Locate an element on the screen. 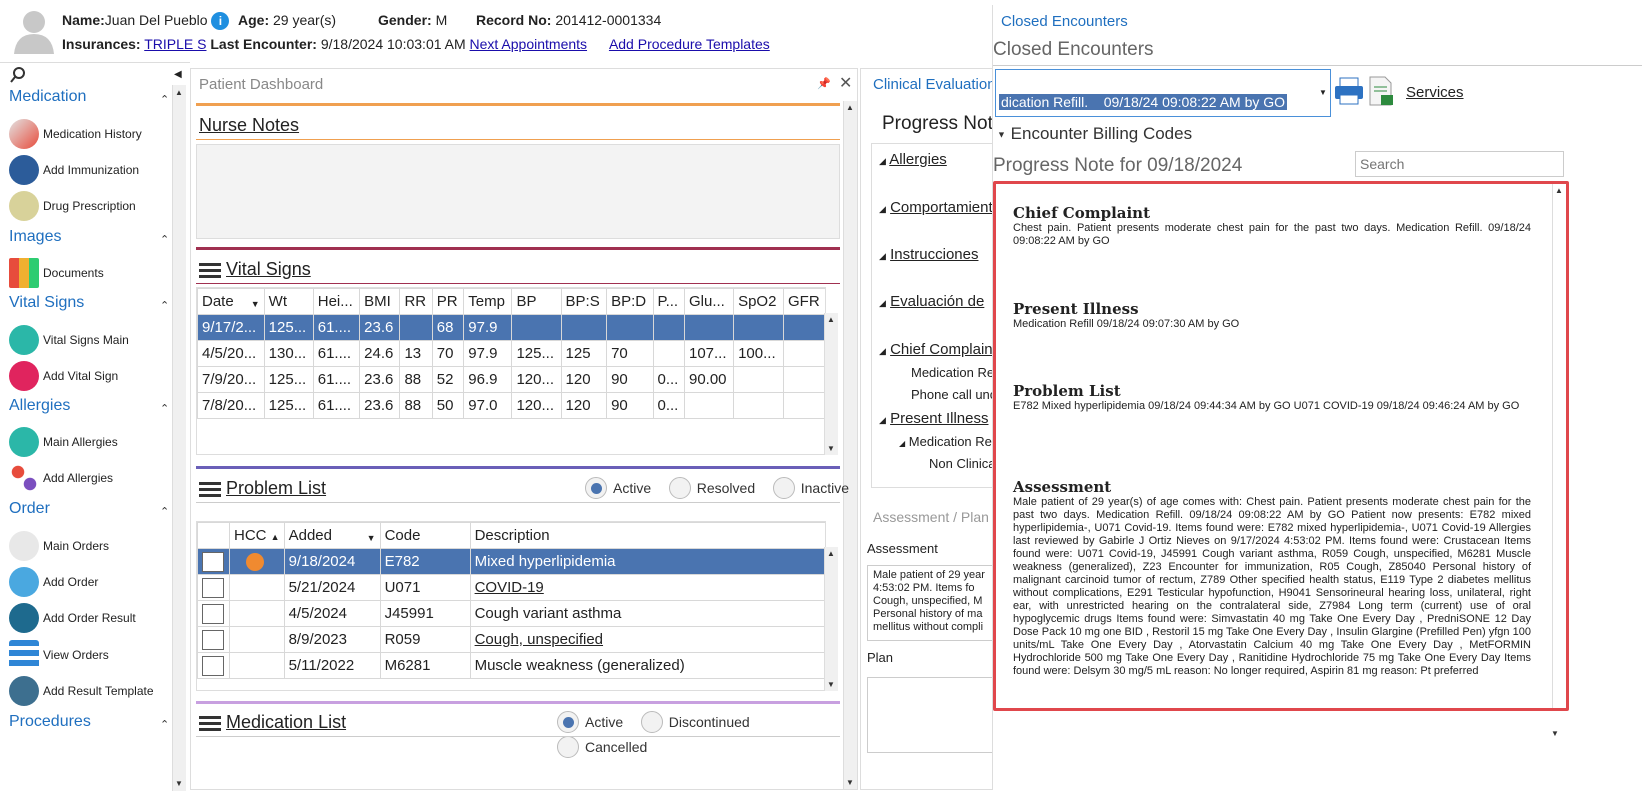  note-scrollbar: ▲ is located at coordinates (1559, 446).